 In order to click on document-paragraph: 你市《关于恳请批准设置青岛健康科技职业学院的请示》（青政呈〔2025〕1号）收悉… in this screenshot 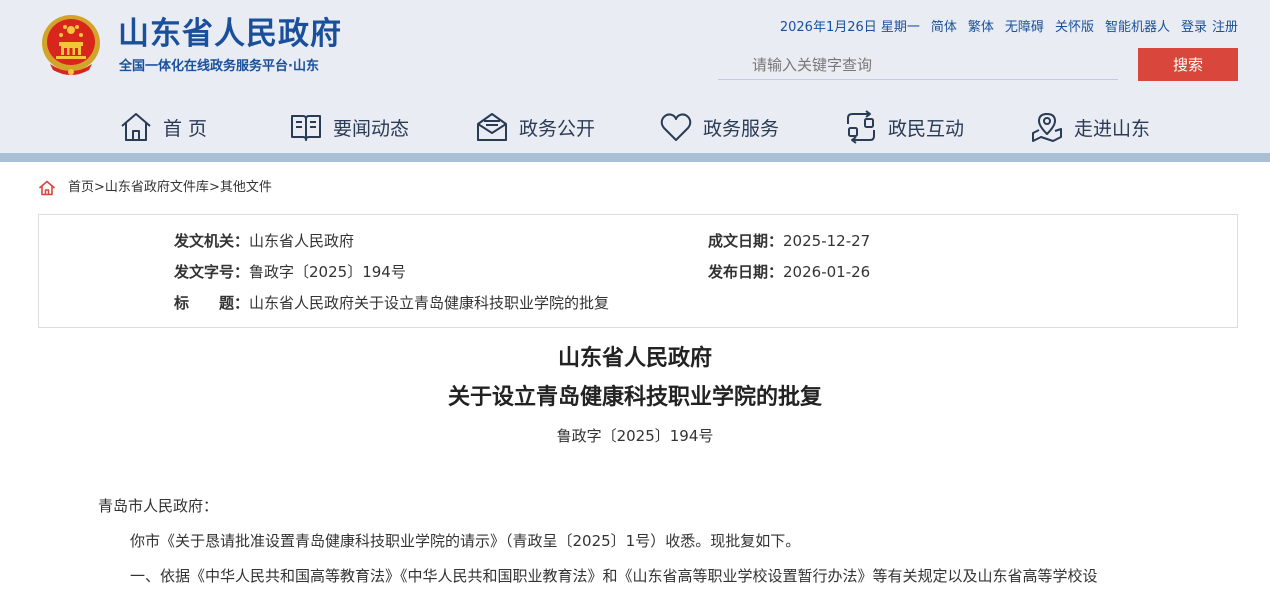, I will do `click(465, 541)`.